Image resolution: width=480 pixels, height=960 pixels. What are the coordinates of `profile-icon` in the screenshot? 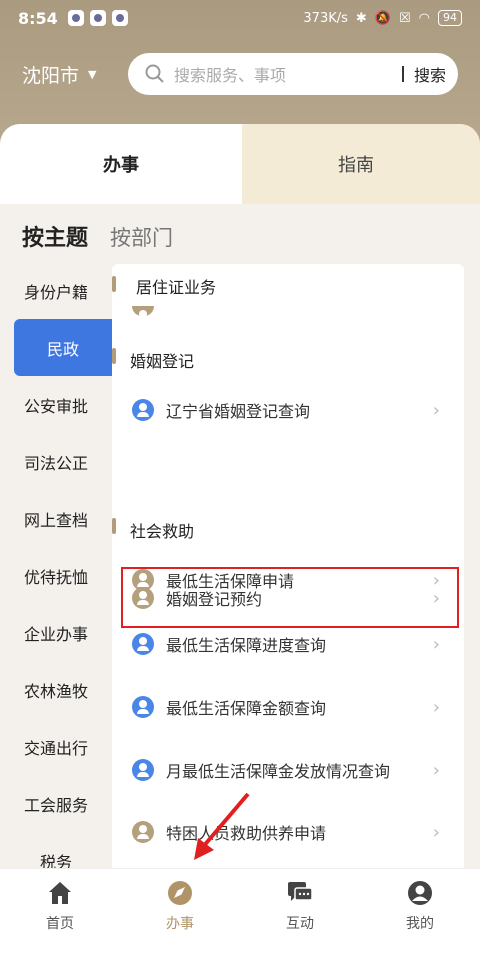 It's located at (420, 893).